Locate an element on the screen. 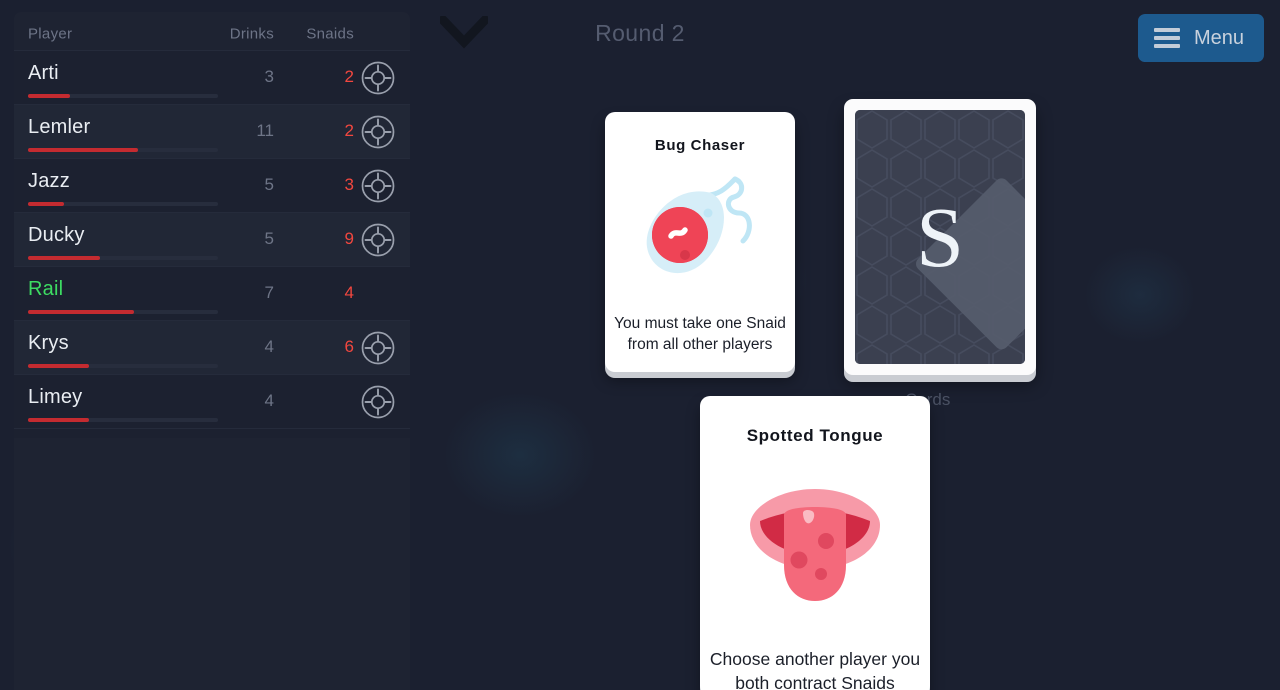 The height and width of the screenshot is (690, 1280). player-drinks: 7 is located at coordinates (269, 292).